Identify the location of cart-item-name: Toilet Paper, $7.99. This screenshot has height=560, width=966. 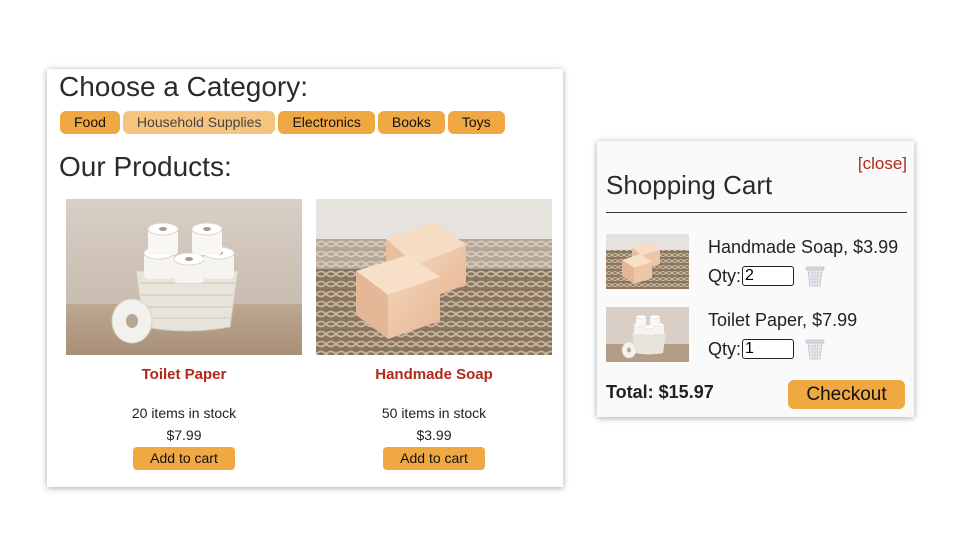
(783, 320).